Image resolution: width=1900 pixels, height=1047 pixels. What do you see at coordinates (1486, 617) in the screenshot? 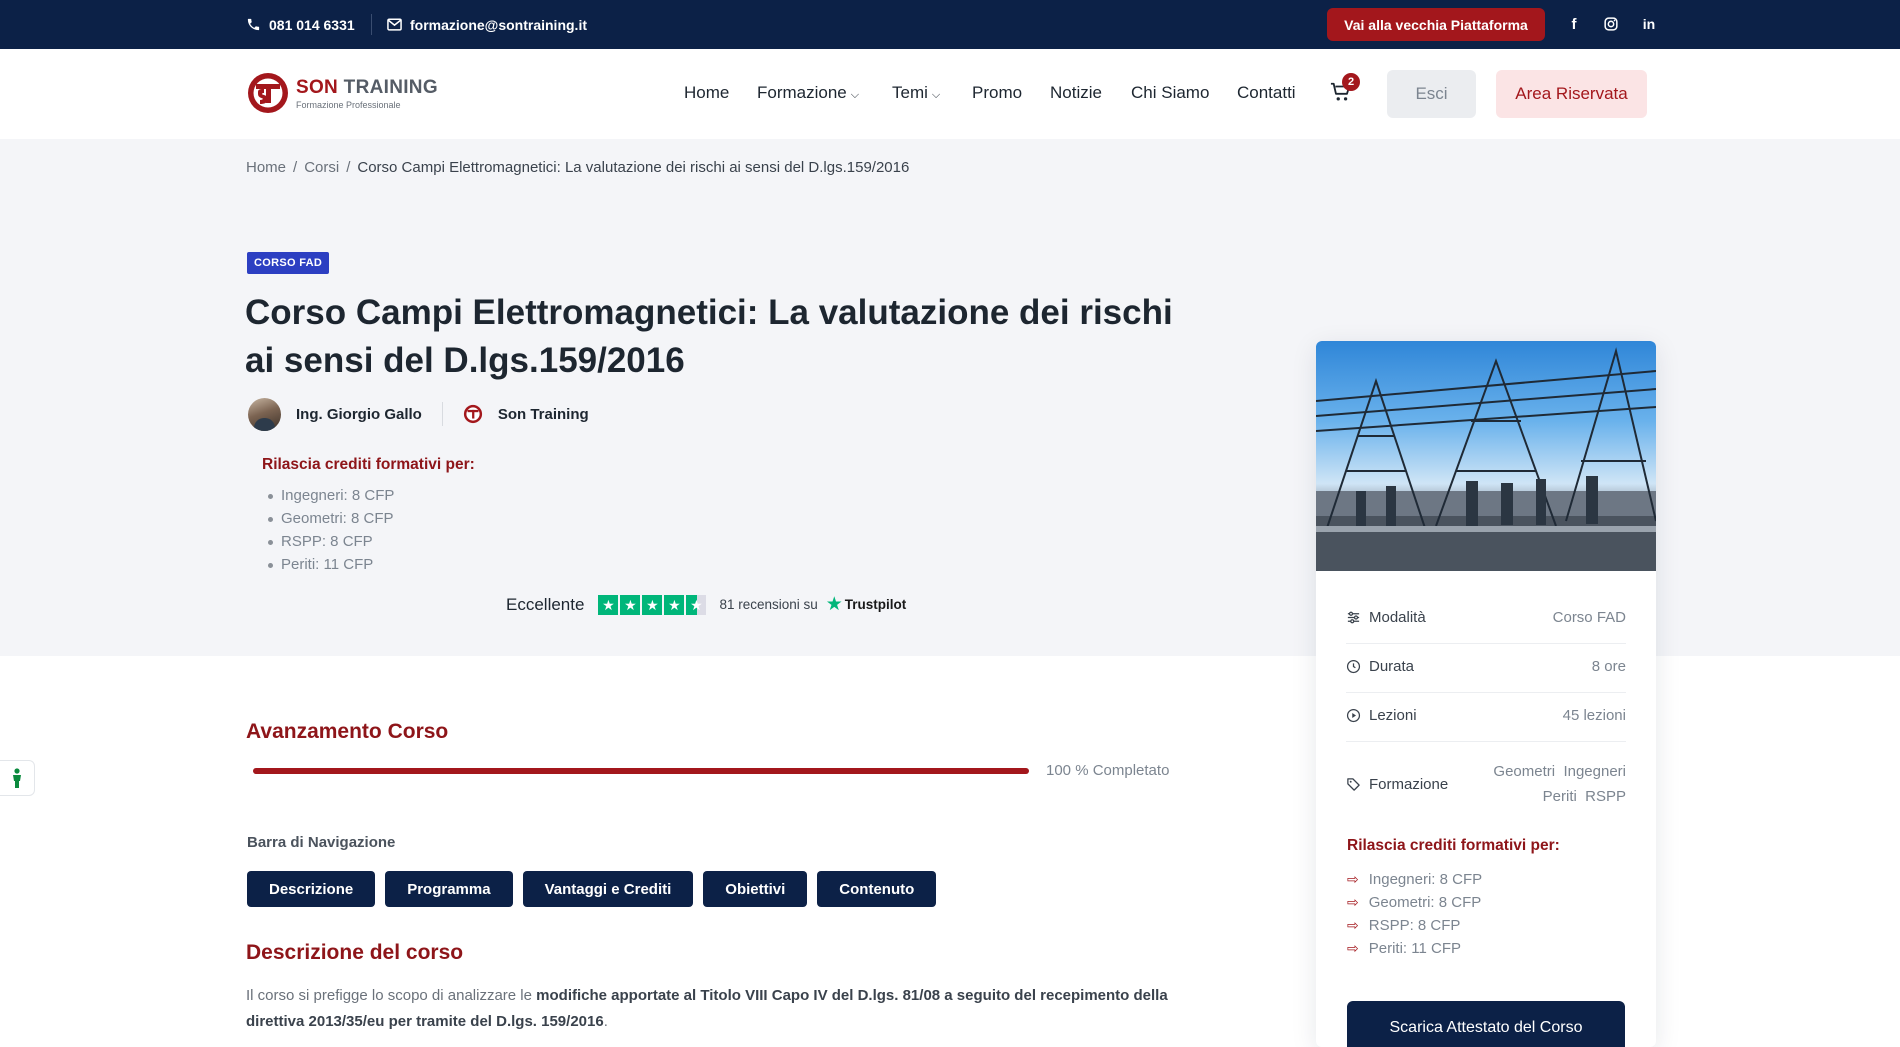
I see `info-modalita: Modalità Corso FAD` at bounding box center [1486, 617].